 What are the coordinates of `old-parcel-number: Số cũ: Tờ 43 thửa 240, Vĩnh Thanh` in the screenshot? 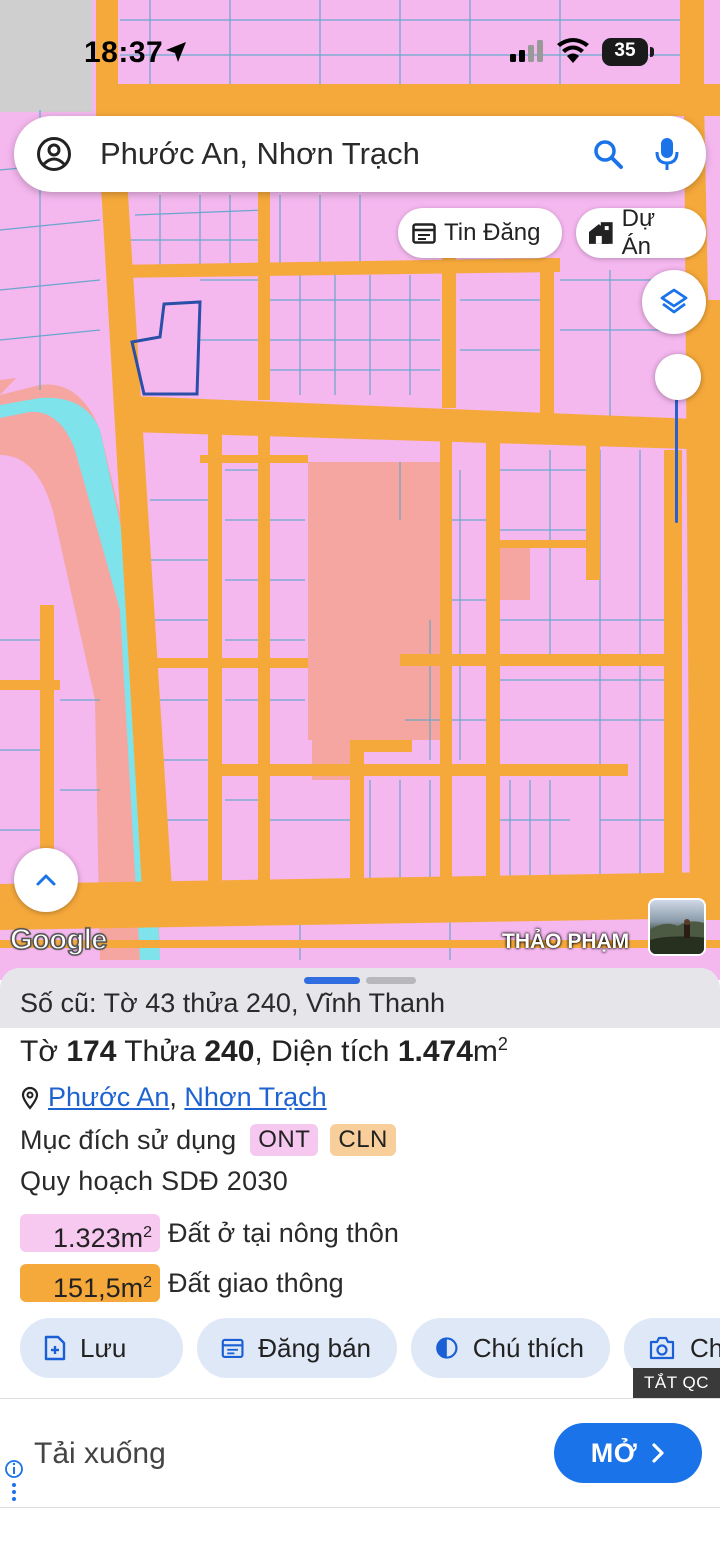 It's located at (233, 1003).